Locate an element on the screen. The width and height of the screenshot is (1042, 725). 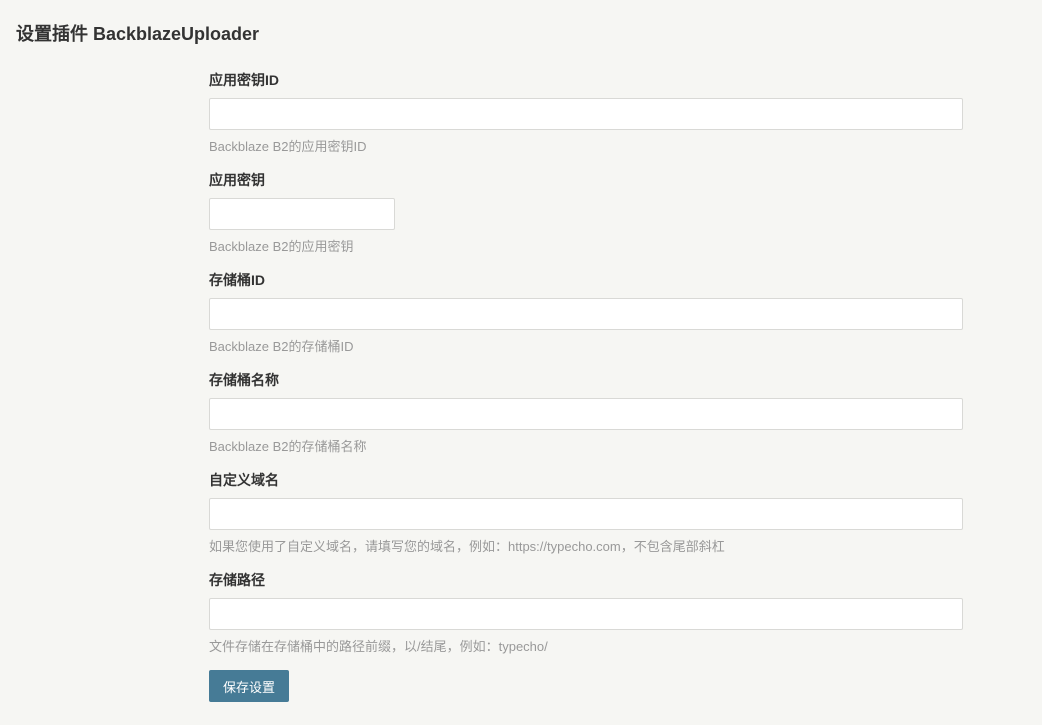
field-description: Backblaze B2的应用密钥 is located at coordinates (281, 246).